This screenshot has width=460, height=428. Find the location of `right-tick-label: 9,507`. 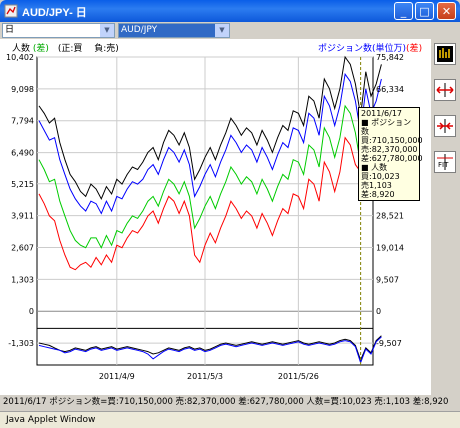

right-tick-label: 9,507 is located at coordinates (387, 279).